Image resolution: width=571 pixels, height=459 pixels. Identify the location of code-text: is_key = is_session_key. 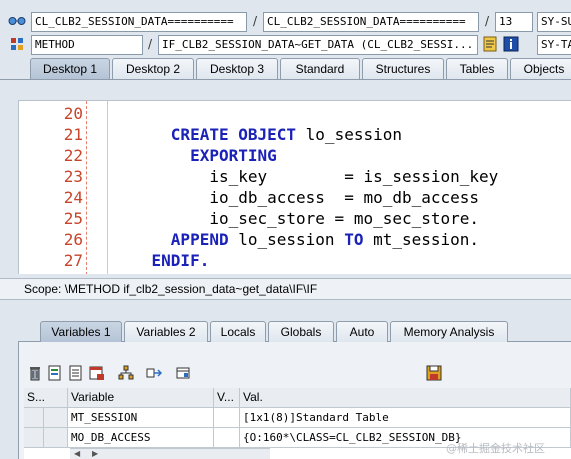
(305, 176).